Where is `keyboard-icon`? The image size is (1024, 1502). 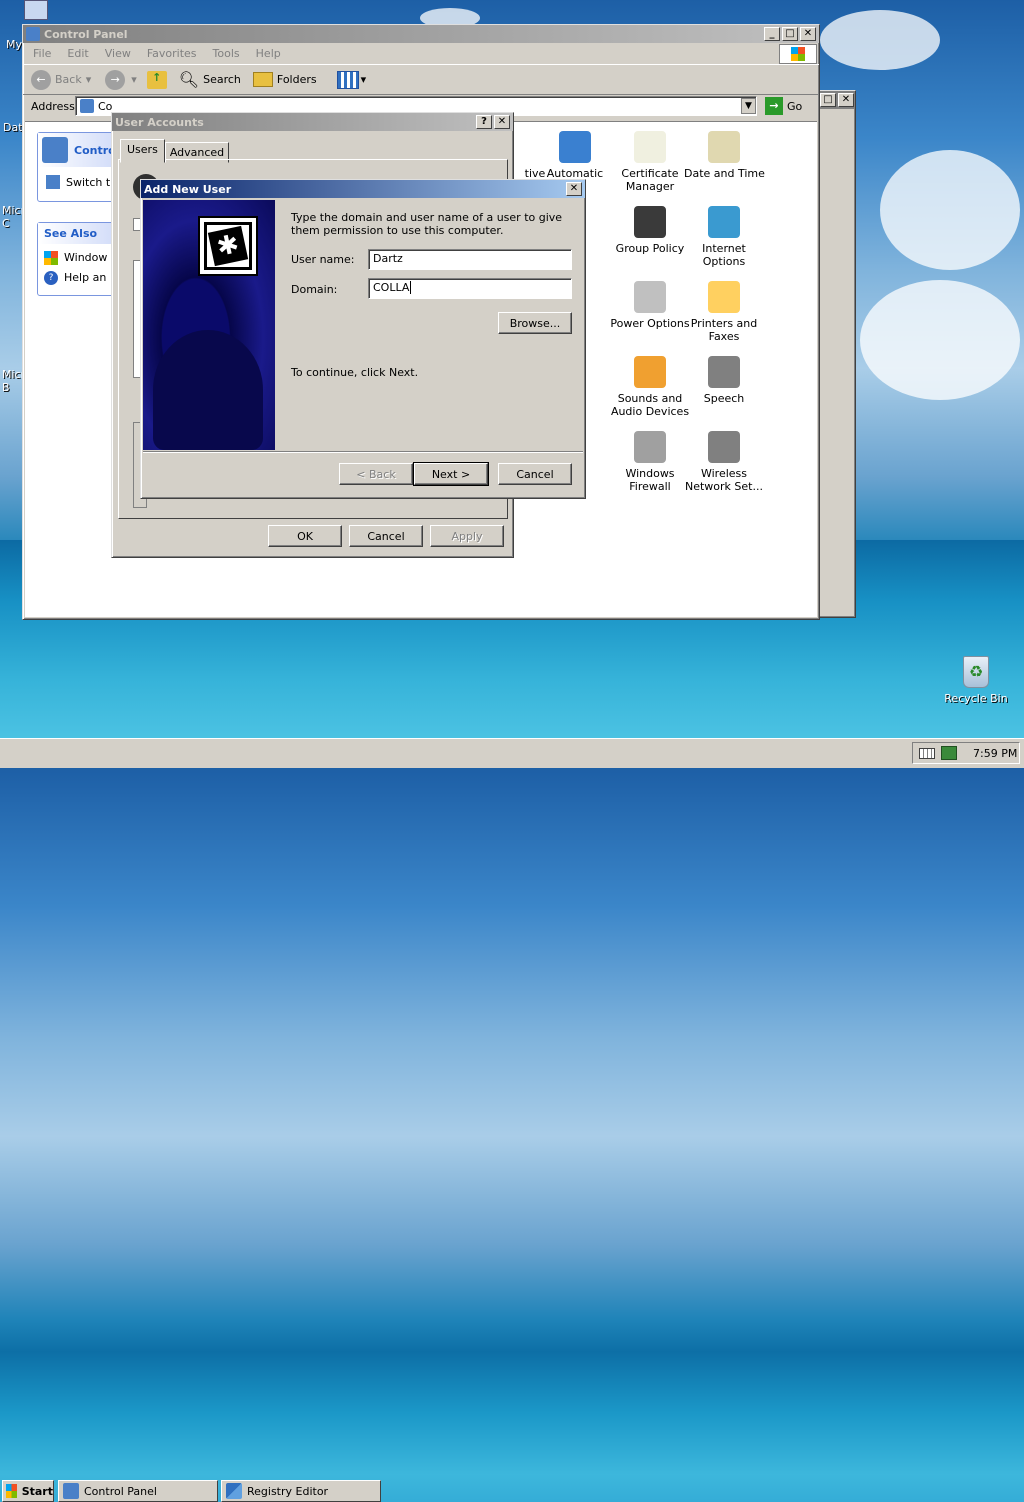
keyboard-icon is located at coordinates (927, 753).